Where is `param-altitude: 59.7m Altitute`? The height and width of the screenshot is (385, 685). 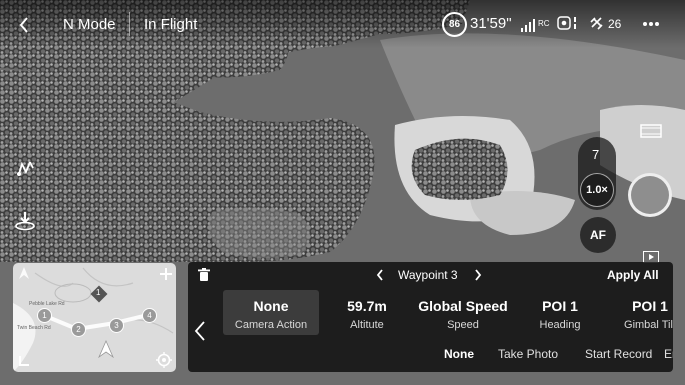 param-altitude: 59.7m Altitute is located at coordinates (367, 312).